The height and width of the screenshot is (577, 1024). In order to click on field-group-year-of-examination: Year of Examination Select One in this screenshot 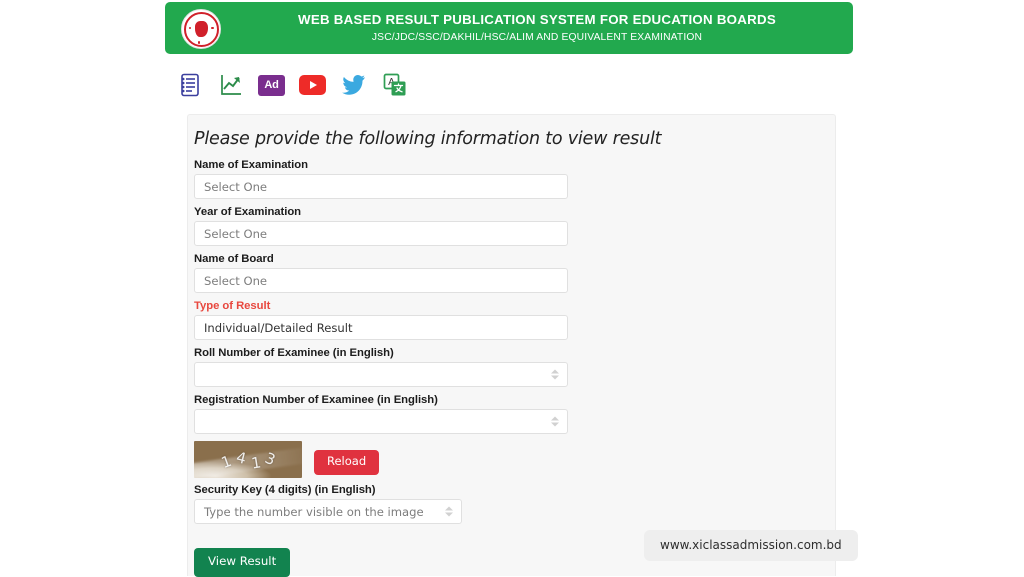, I will do `click(511, 226)`.